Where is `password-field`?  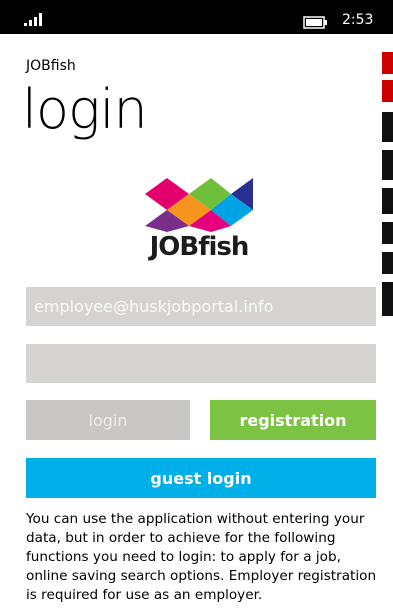
password-field is located at coordinates (201, 363).